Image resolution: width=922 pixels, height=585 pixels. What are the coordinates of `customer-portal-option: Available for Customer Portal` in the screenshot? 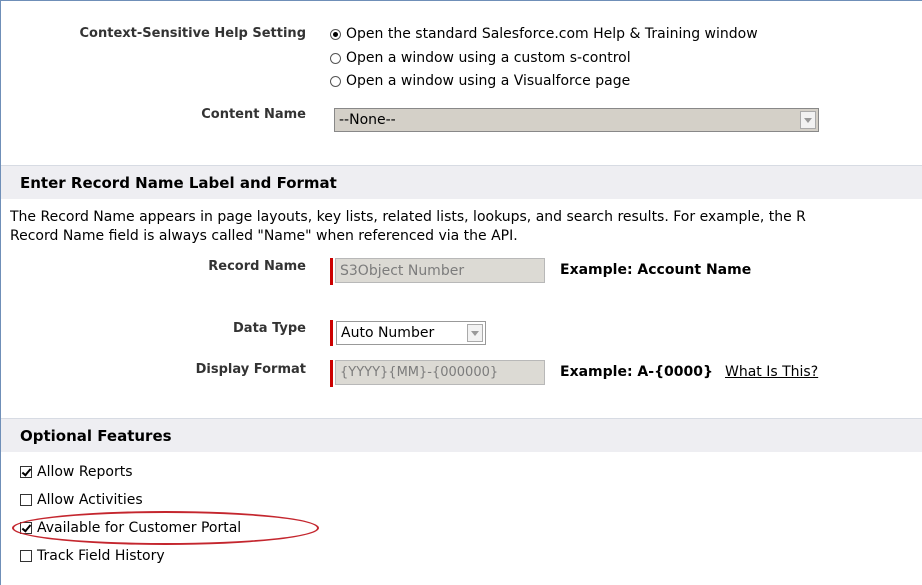 It's located at (130, 528).